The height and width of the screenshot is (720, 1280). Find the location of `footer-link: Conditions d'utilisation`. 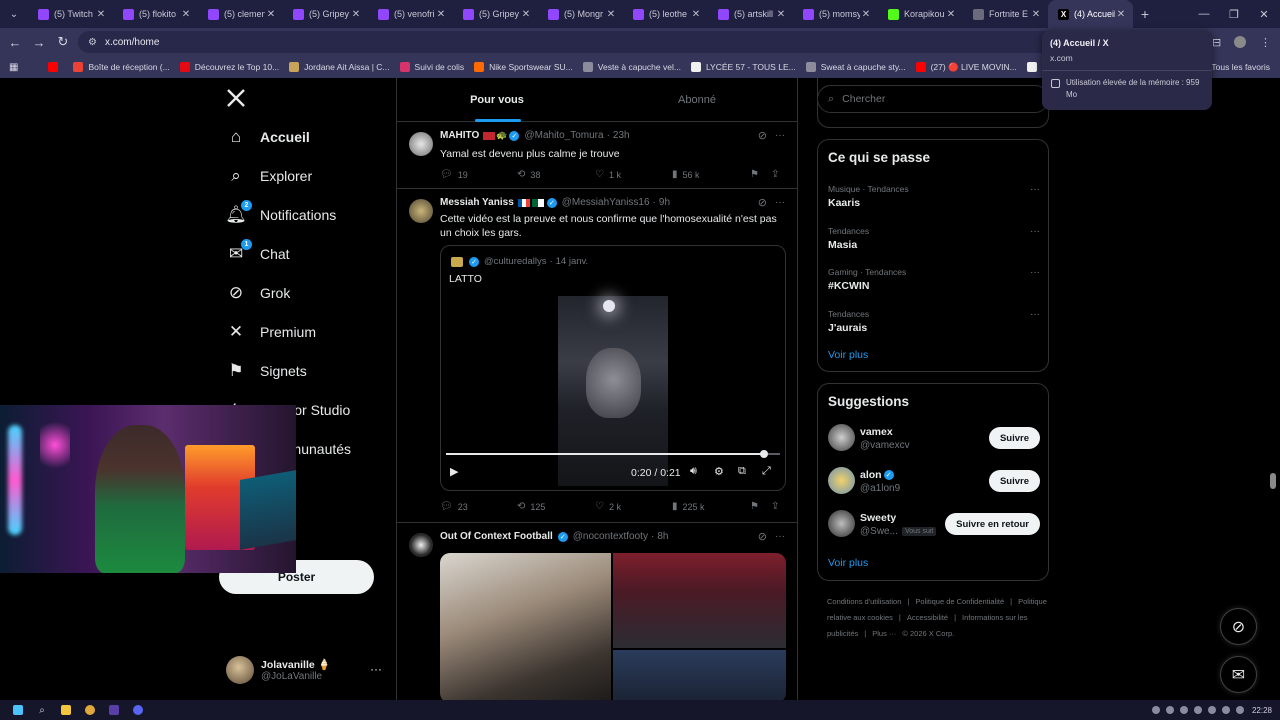

footer-link: Conditions d'utilisation is located at coordinates (864, 601).